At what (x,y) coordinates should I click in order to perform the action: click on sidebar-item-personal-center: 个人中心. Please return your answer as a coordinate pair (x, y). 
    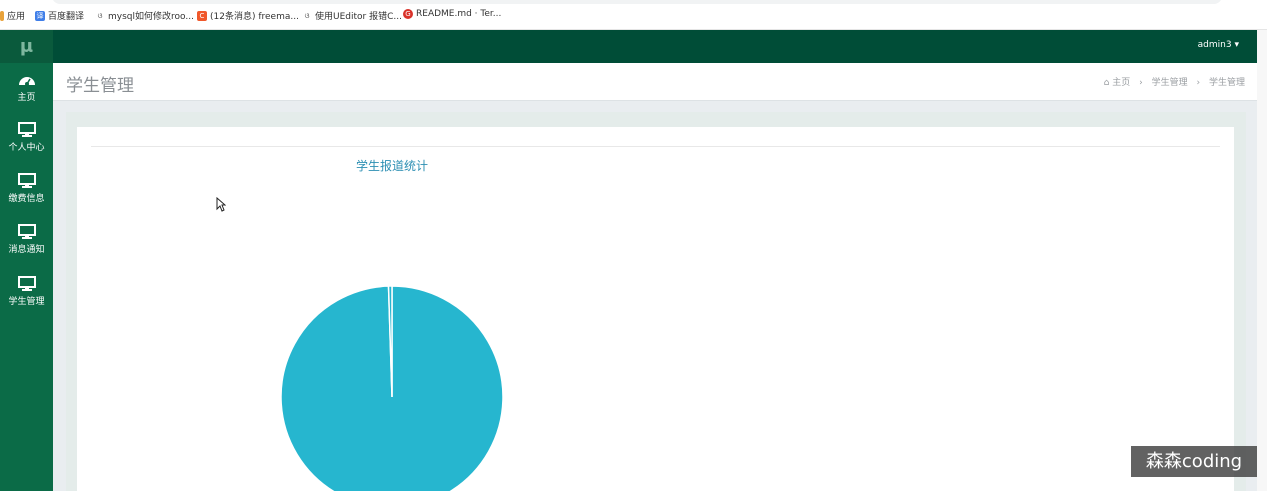
    Looking at the image, I should click on (26, 137).